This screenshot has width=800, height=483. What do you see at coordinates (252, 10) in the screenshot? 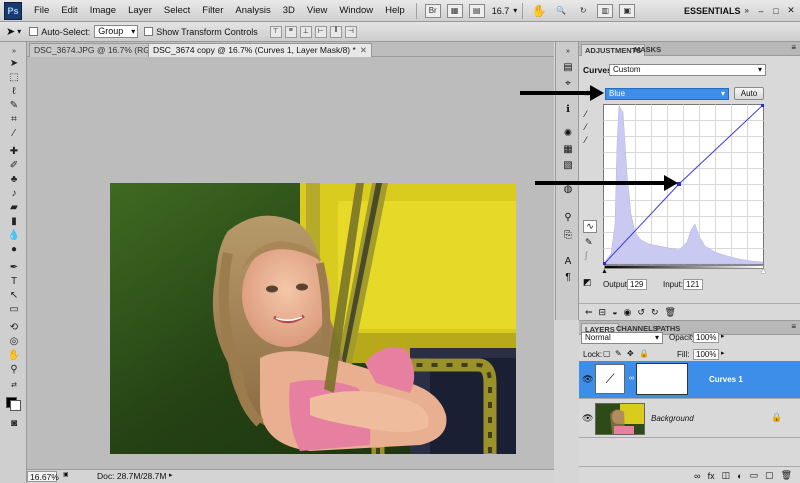
I see `menu-analysis: Analysis` at bounding box center [252, 10].